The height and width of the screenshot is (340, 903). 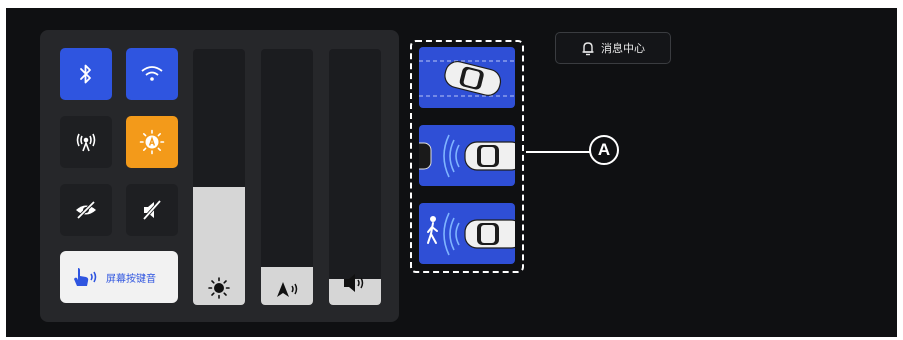 I want to click on auto-brightness-toggle, so click(x=152, y=142).